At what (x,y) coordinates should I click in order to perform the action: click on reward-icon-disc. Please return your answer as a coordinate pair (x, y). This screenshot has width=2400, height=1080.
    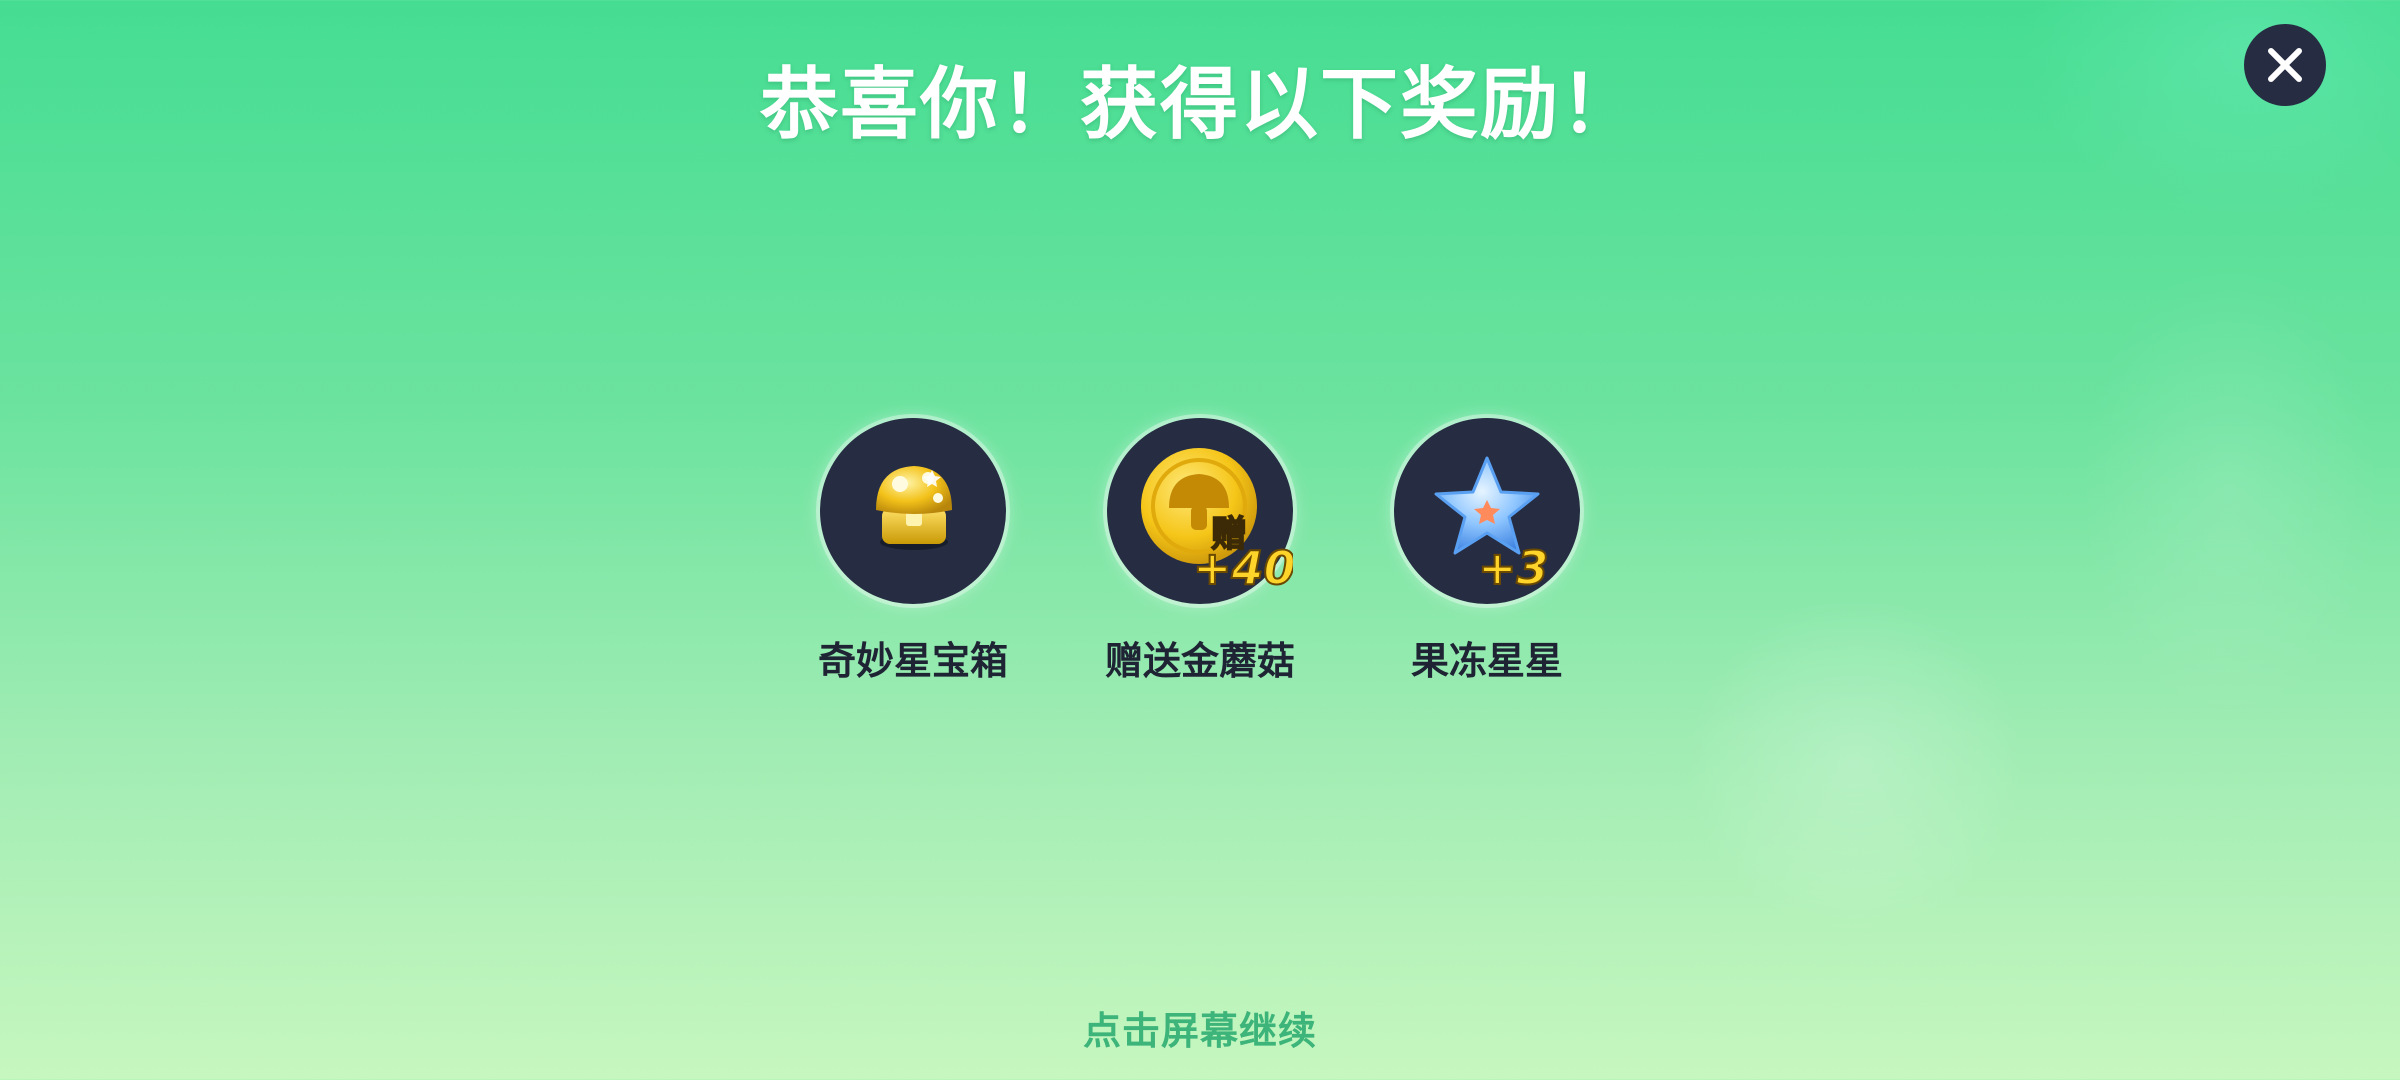
    Looking at the image, I should click on (913, 511).